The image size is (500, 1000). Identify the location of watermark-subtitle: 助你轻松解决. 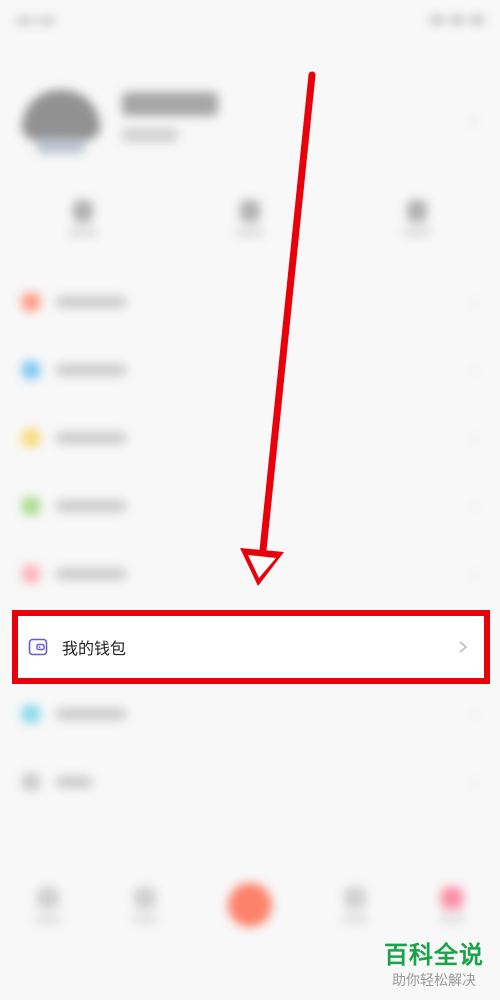
(434, 981).